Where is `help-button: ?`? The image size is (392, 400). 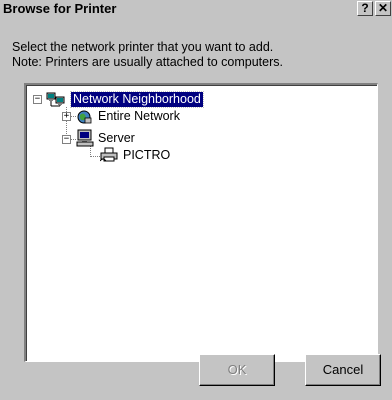
help-button: ? is located at coordinates (365, 8).